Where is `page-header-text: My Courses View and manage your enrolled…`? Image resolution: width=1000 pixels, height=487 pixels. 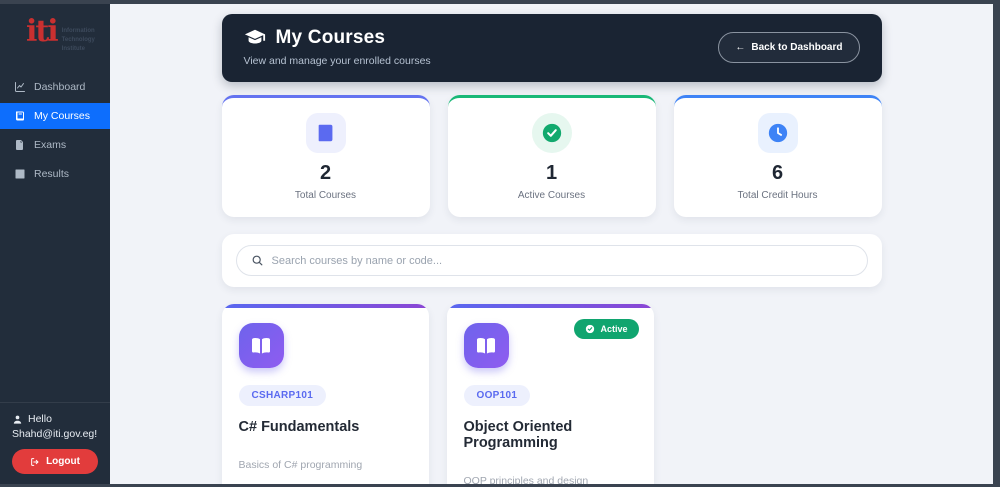
page-header-text: My Courses View and manage your enrolled… is located at coordinates (337, 47).